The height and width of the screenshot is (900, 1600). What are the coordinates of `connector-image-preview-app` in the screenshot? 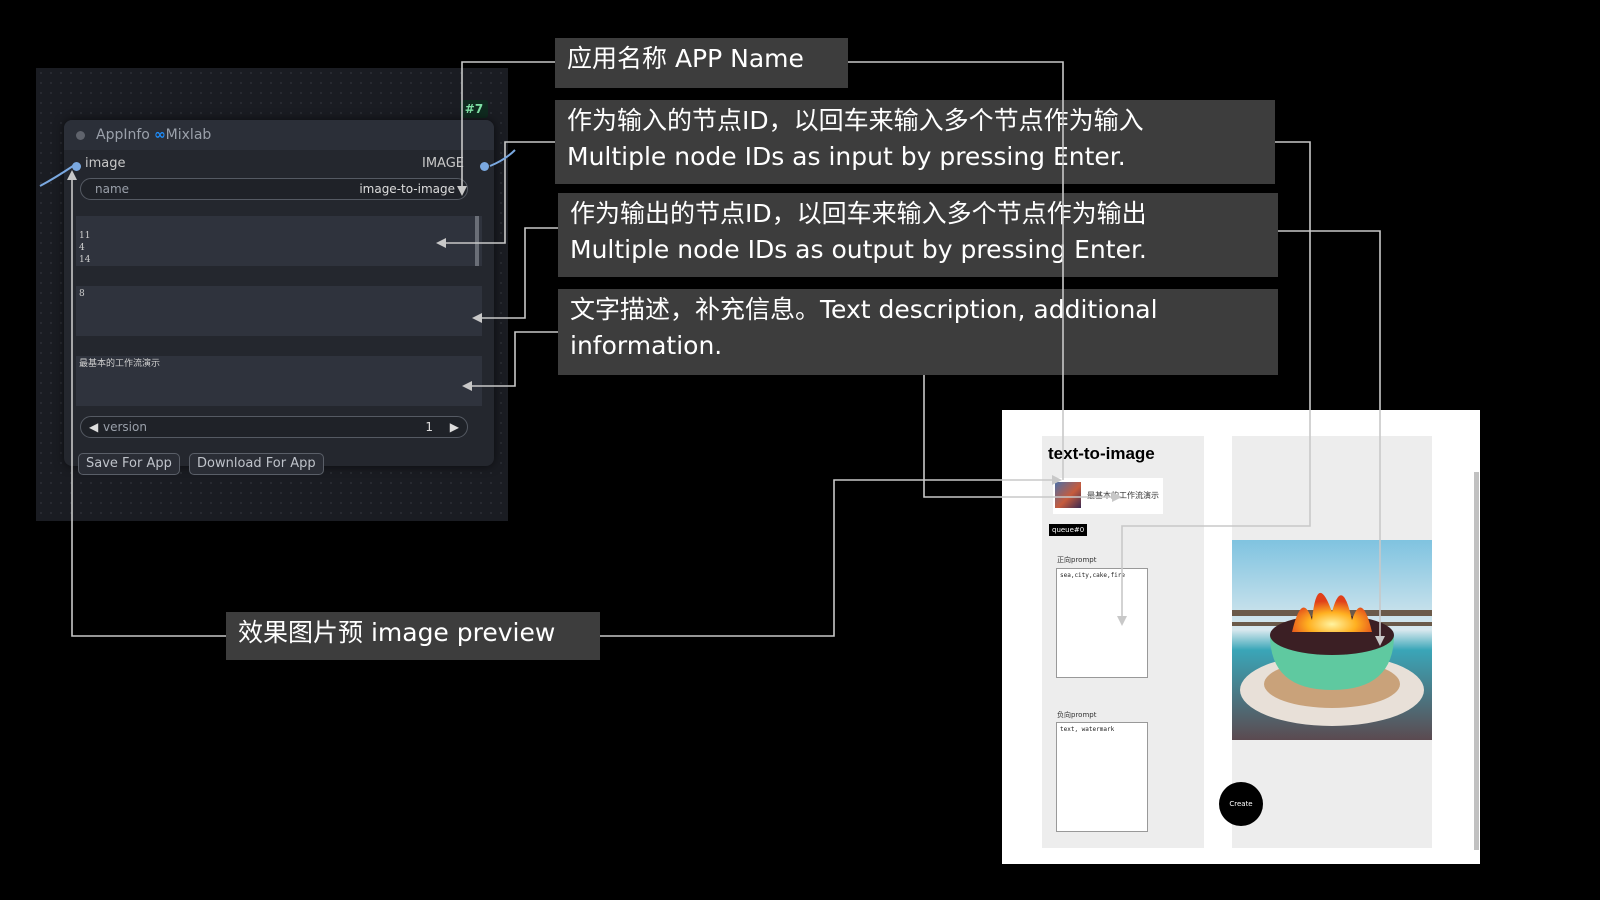 It's located at (828, 558).